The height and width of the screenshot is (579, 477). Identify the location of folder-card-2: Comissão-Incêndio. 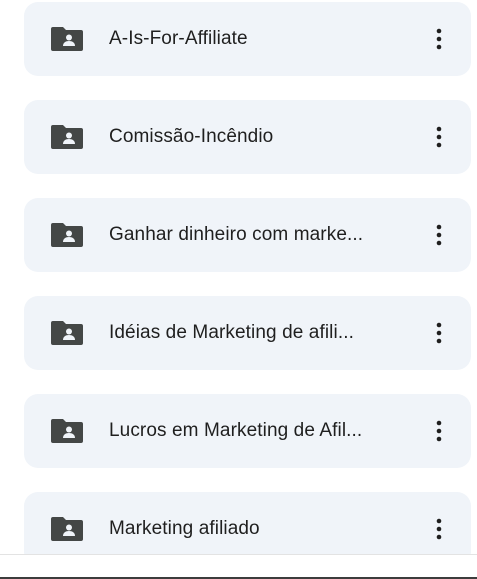
(247, 137).